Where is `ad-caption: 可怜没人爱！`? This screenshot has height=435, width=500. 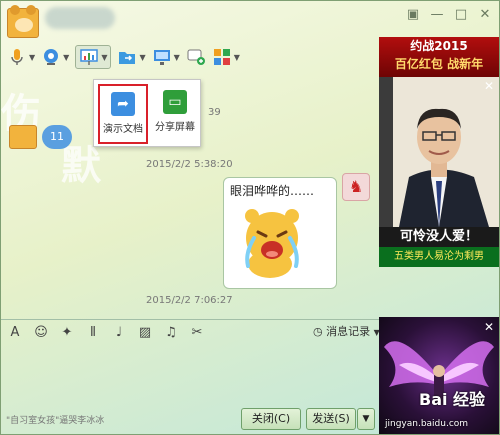
ad-caption: 可怜没人爱！ is located at coordinates (439, 237).